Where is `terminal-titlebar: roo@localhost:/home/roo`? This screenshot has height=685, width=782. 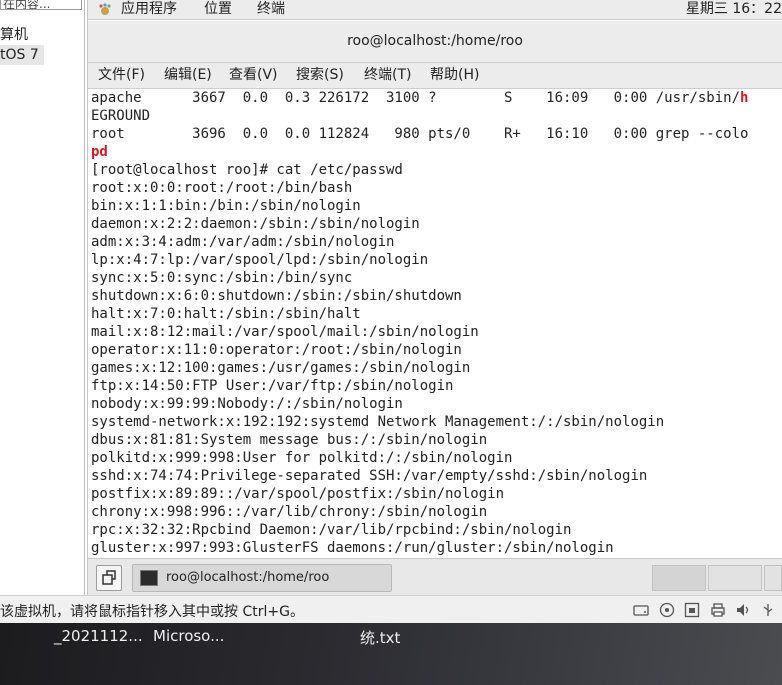 terminal-titlebar: roo@localhost:/home/roo is located at coordinates (435, 42).